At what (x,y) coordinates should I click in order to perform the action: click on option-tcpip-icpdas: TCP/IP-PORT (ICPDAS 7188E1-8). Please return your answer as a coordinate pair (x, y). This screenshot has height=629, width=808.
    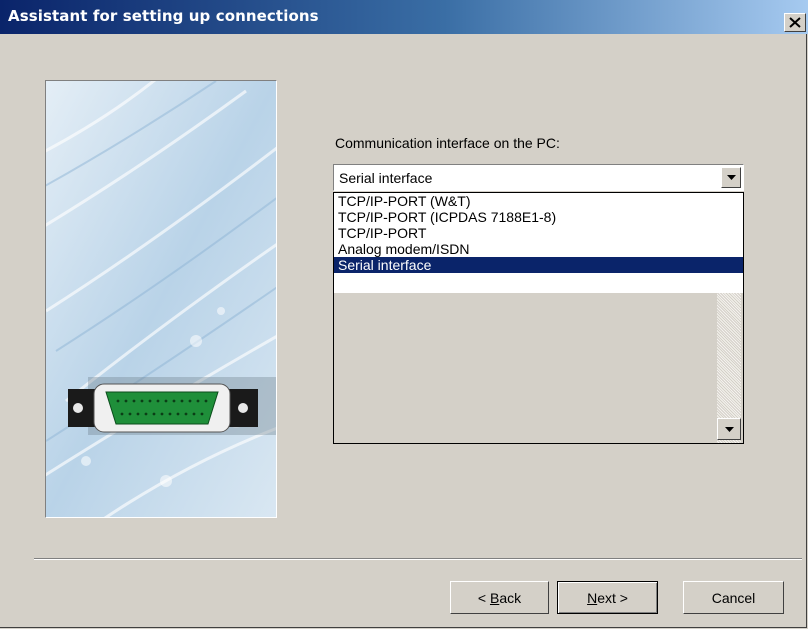
    Looking at the image, I should click on (538, 217).